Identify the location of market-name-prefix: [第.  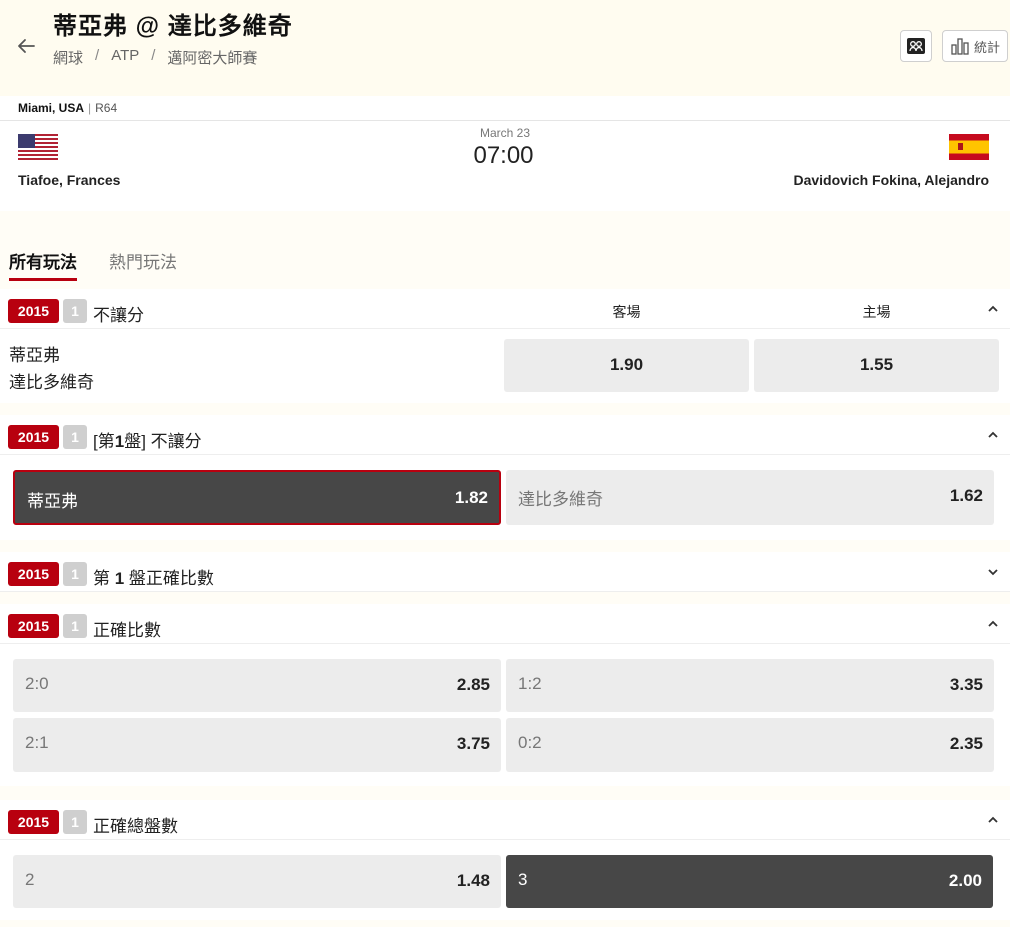
(104, 441).